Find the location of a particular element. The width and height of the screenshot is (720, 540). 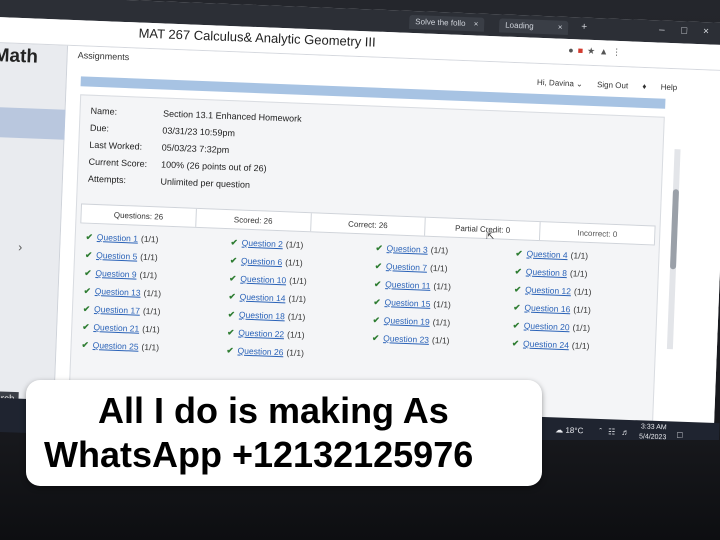

question-link: Question 18 is located at coordinates (262, 316).